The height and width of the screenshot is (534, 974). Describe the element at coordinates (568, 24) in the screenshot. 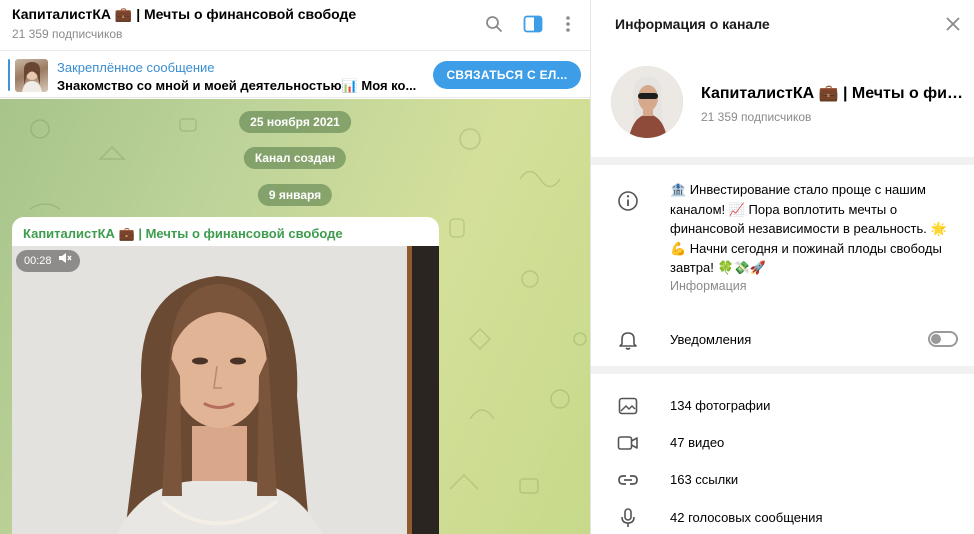

I see `more-icon` at that location.